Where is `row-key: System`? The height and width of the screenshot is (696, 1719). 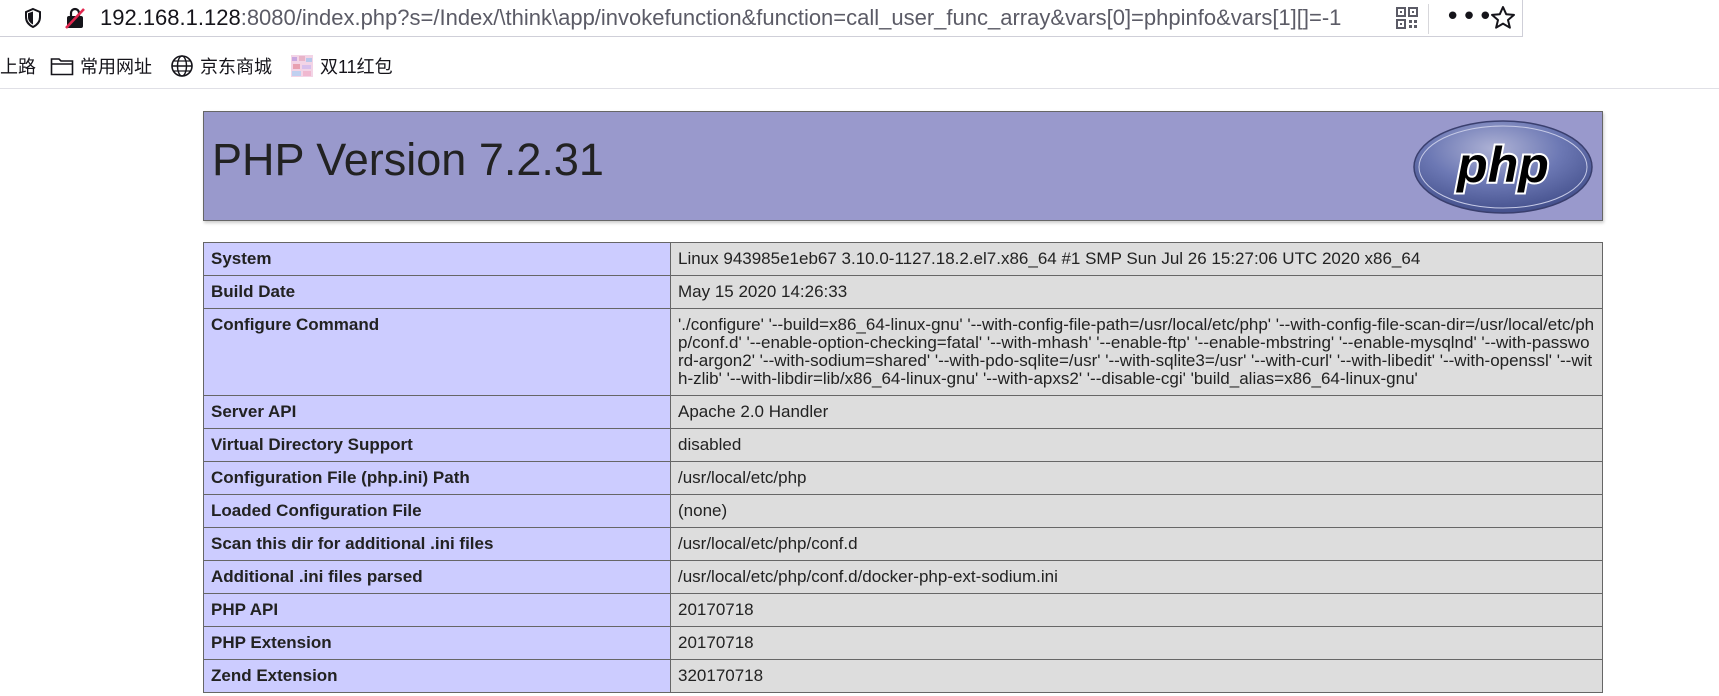 row-key: System is located at coordinates (437, 259).